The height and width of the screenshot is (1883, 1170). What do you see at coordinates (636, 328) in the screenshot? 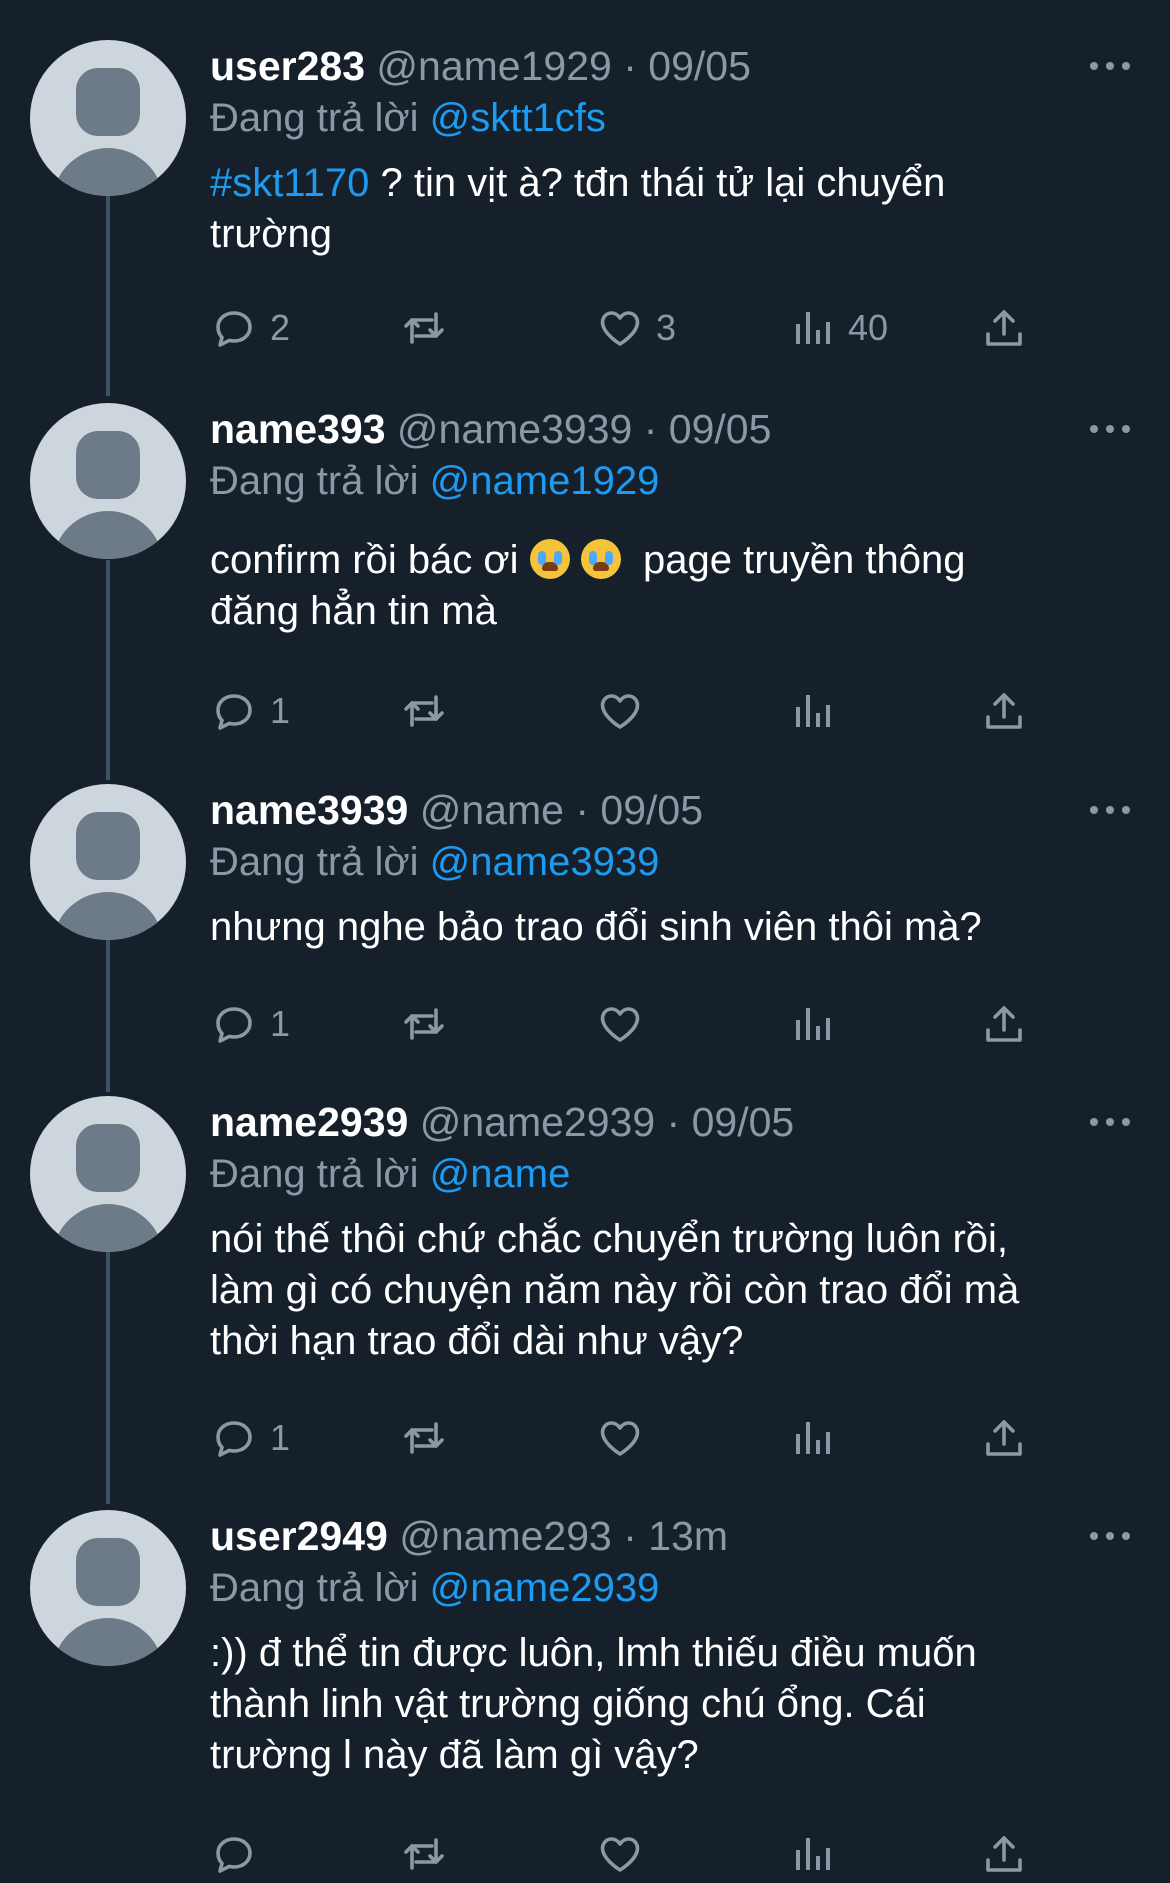
I see `like-button: 3` at bounding box center [636, 328].